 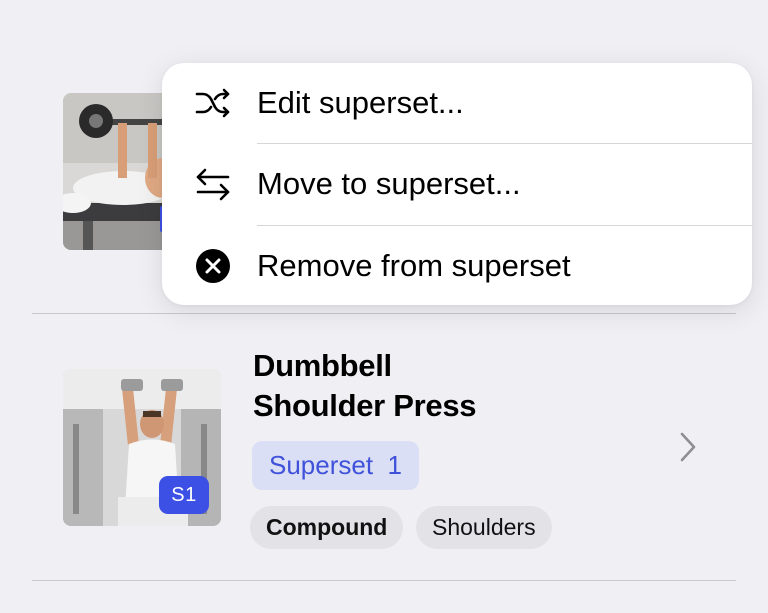 What do you see at coordinates (484, 527) in the screenshot?
I see `tag-shoulders: Shoulders` at bounding box center [484, 527].